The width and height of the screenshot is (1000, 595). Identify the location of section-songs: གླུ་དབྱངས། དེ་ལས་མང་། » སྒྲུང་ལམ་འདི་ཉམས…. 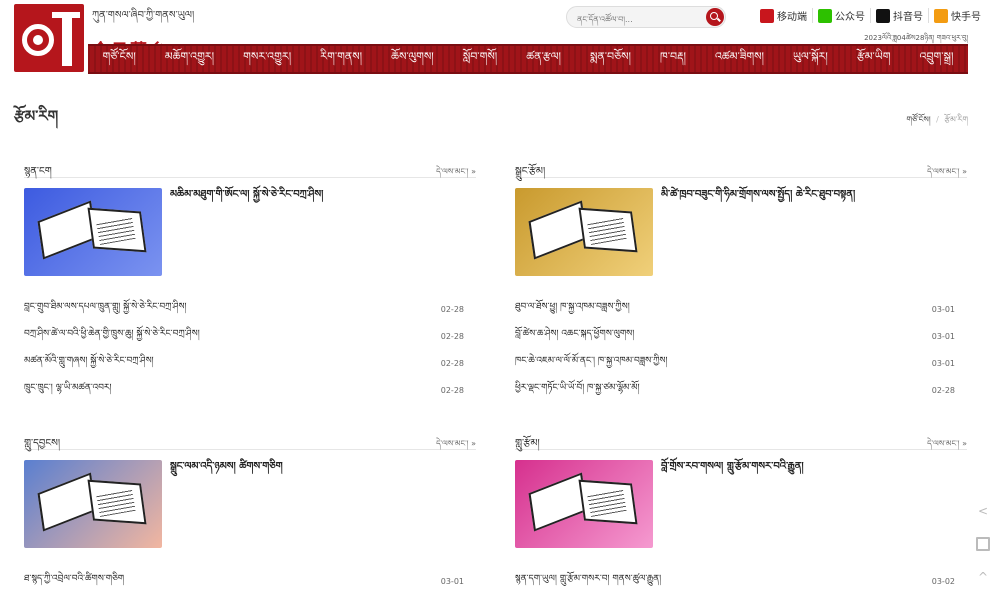
(250, 512).